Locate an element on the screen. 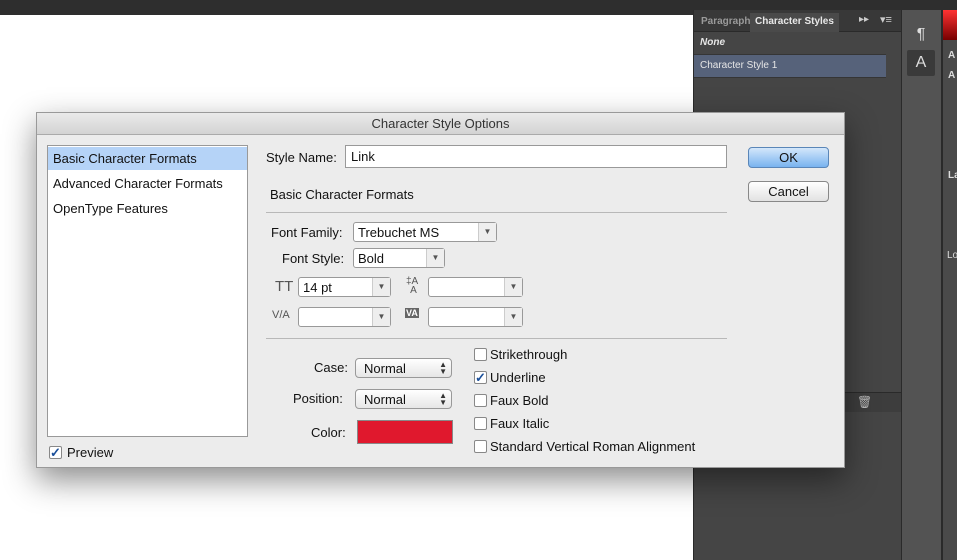 Image resolution: width=957 pixels, height=560 pixels. font-style-select: Bold ▼ is located at coordinates (399, 258).